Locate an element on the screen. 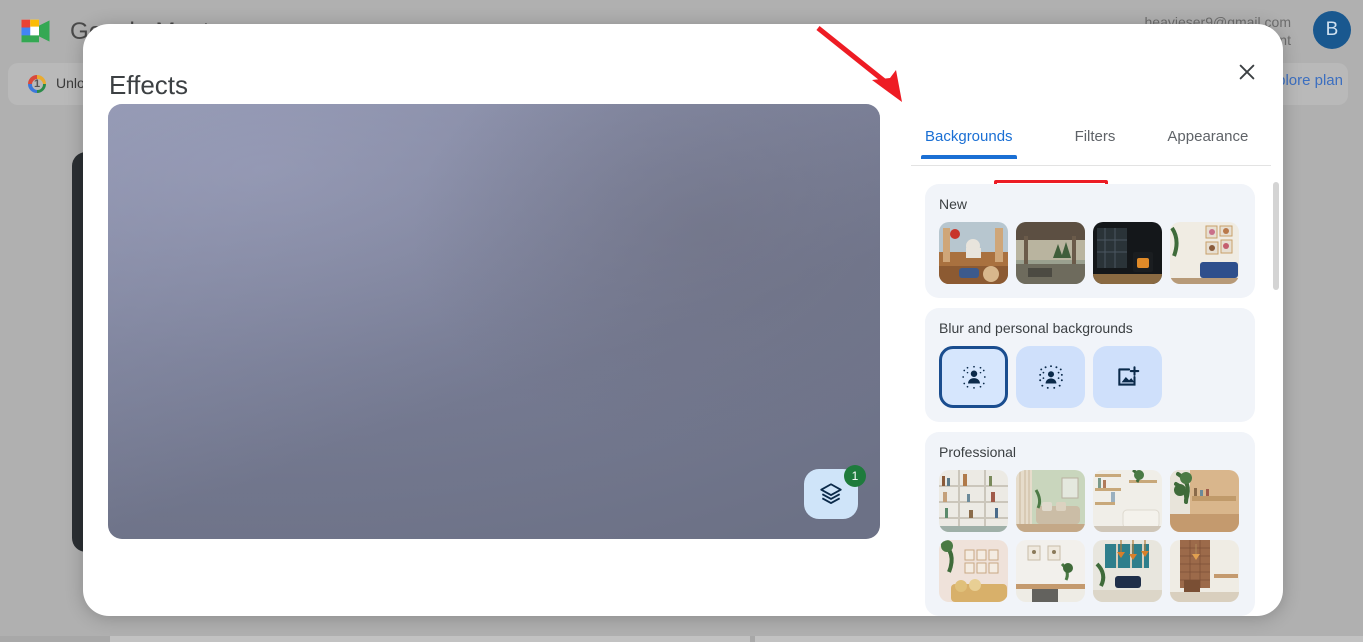 This screenshot has height=642, width=1363. layers-badge: 1 is located at coordinates (855, 476).